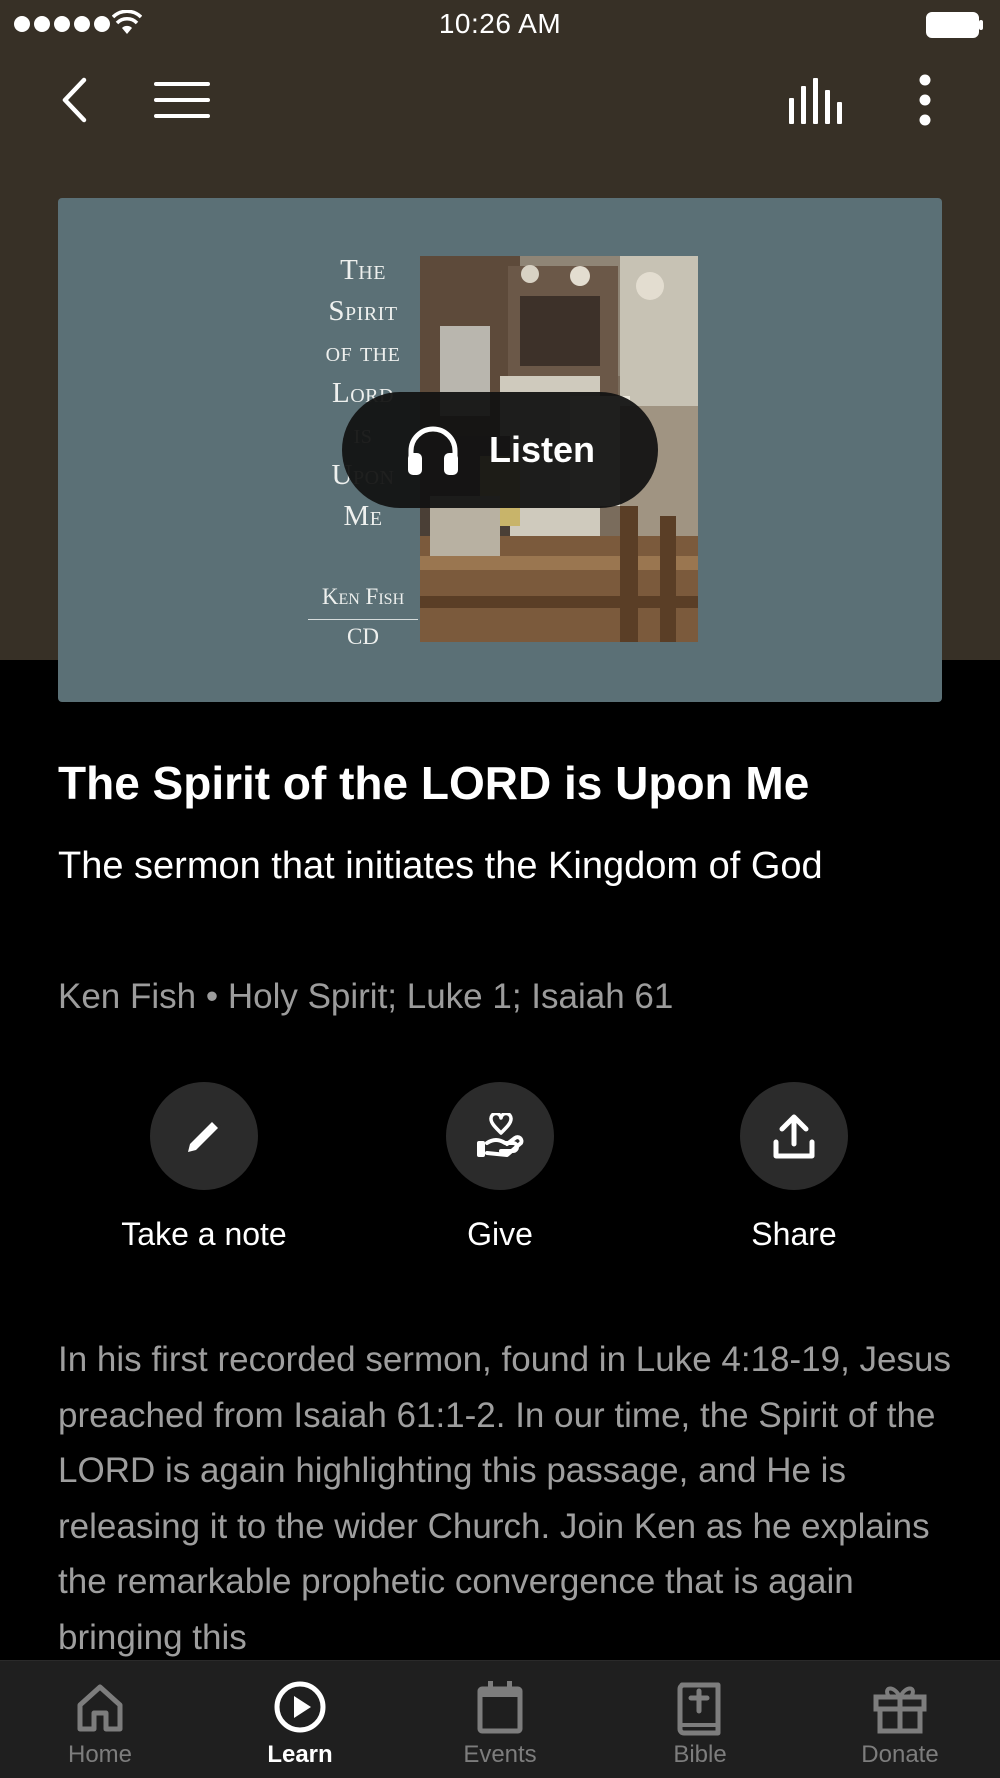 The height and width of the screenshot is (1778, 1000). Describe the element at coordinates (363, 596) in the screenshot. I see `album-author: Ken Fish` at that location.